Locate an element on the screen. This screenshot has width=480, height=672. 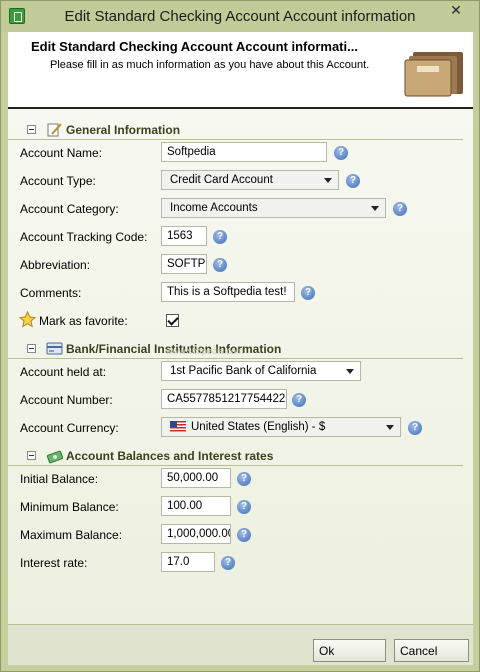
account-name-label: Account Name: is located at coordinates (61, 153).